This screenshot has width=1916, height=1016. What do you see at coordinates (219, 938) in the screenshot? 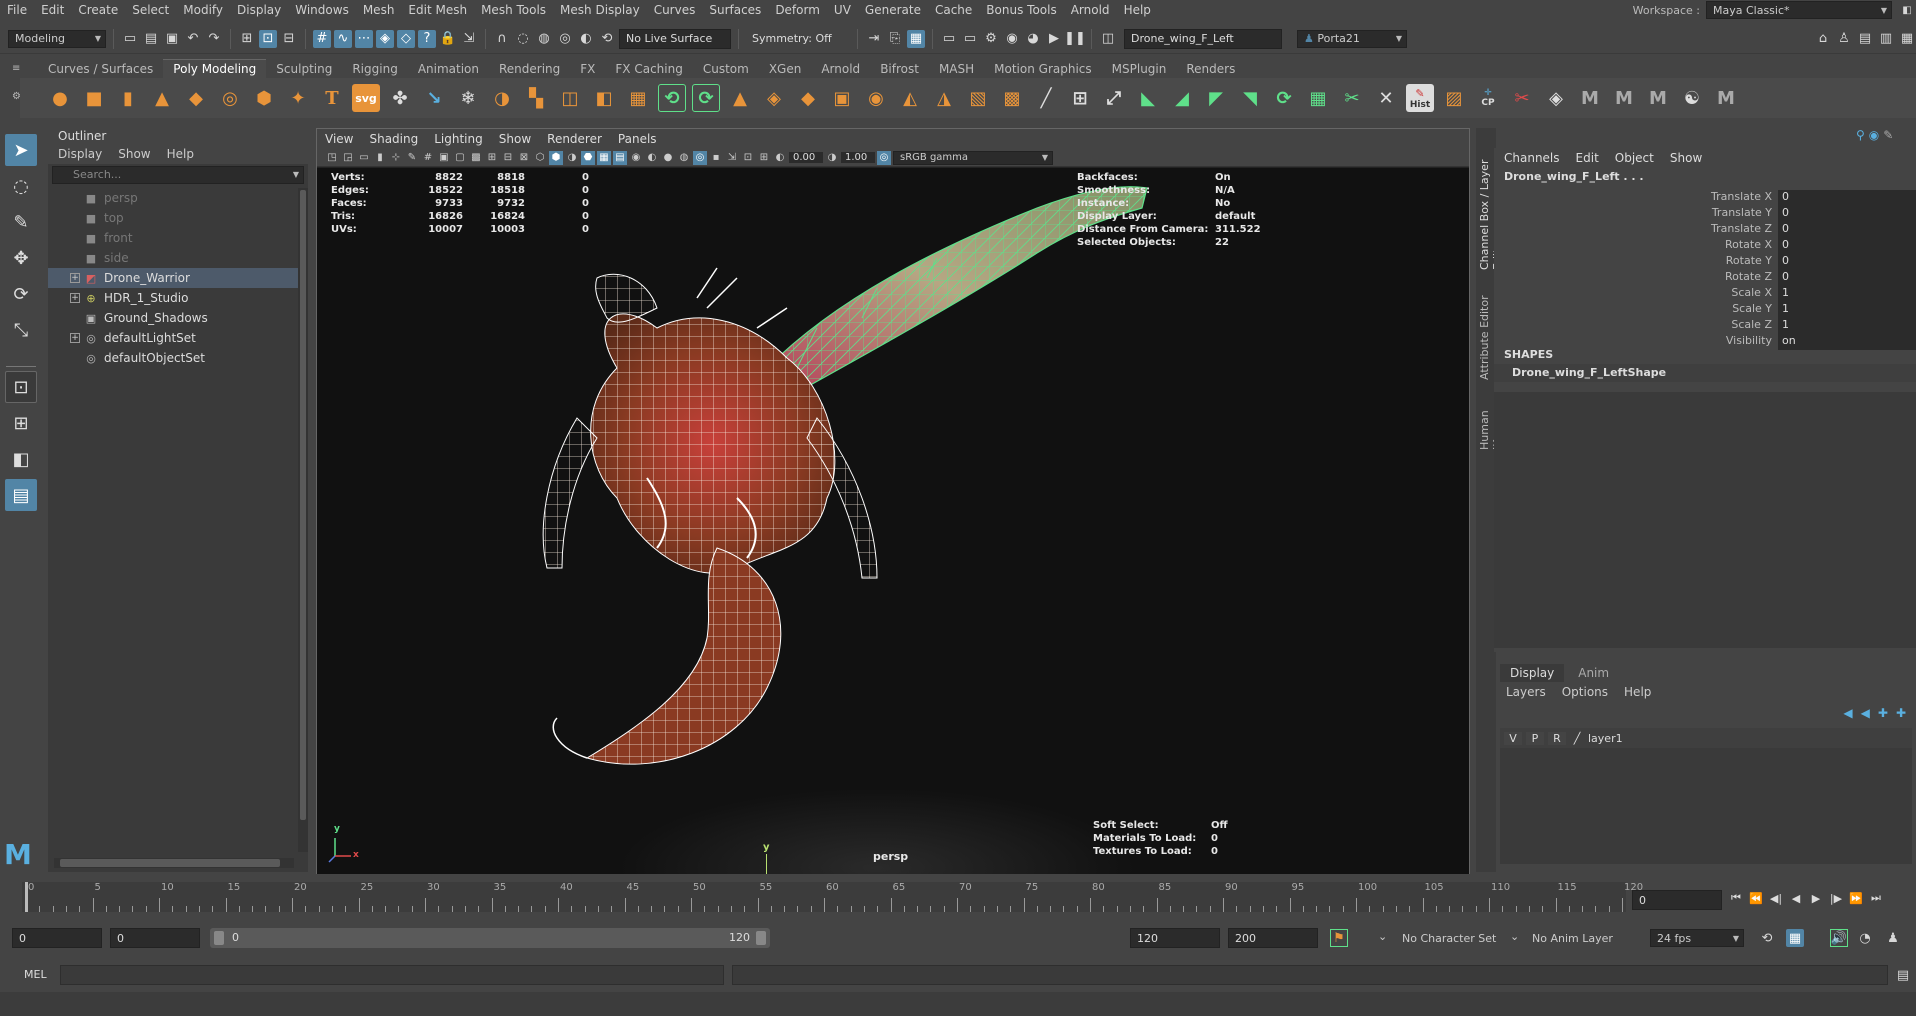
I see `range-handle-start` at bounding box center [219, 938].